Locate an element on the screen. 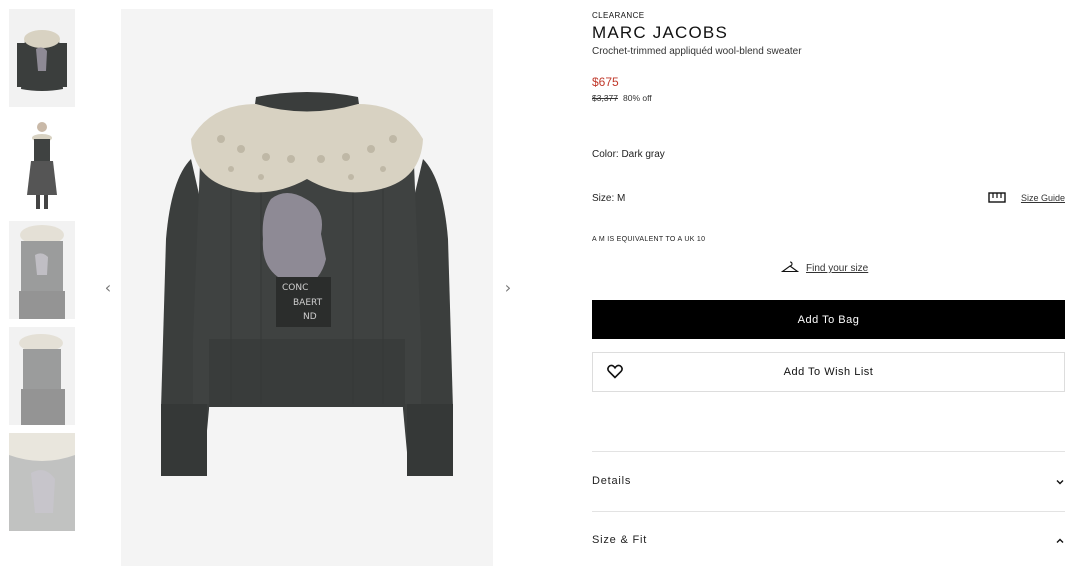 The width and height of the screenshot is (1080, 571). next-image-arrow: › is located at coordinates (508, 288).